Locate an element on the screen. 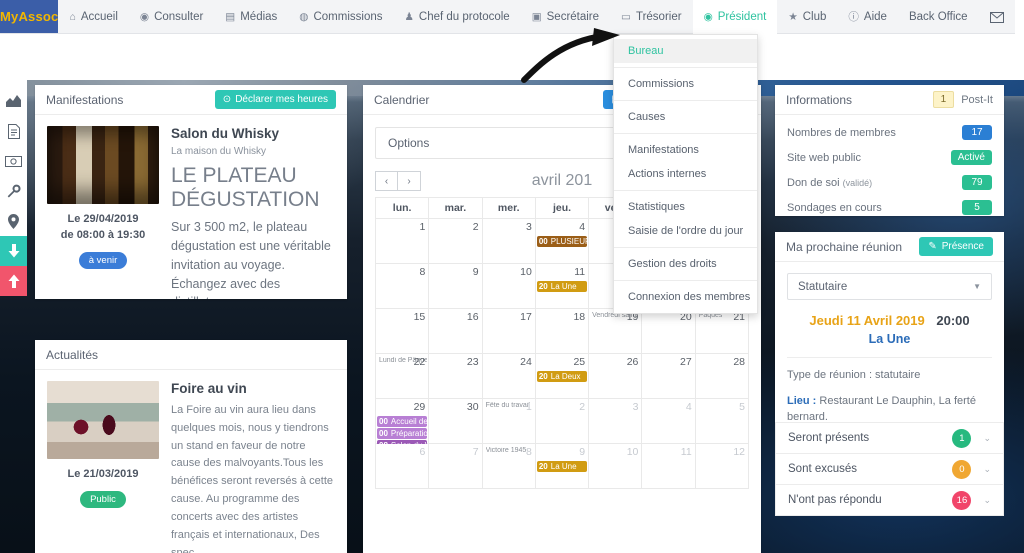 This screenshot has width=1024, height=553. dropdown-item-statistiques: Statistiques is located at coordinates (685, 207).